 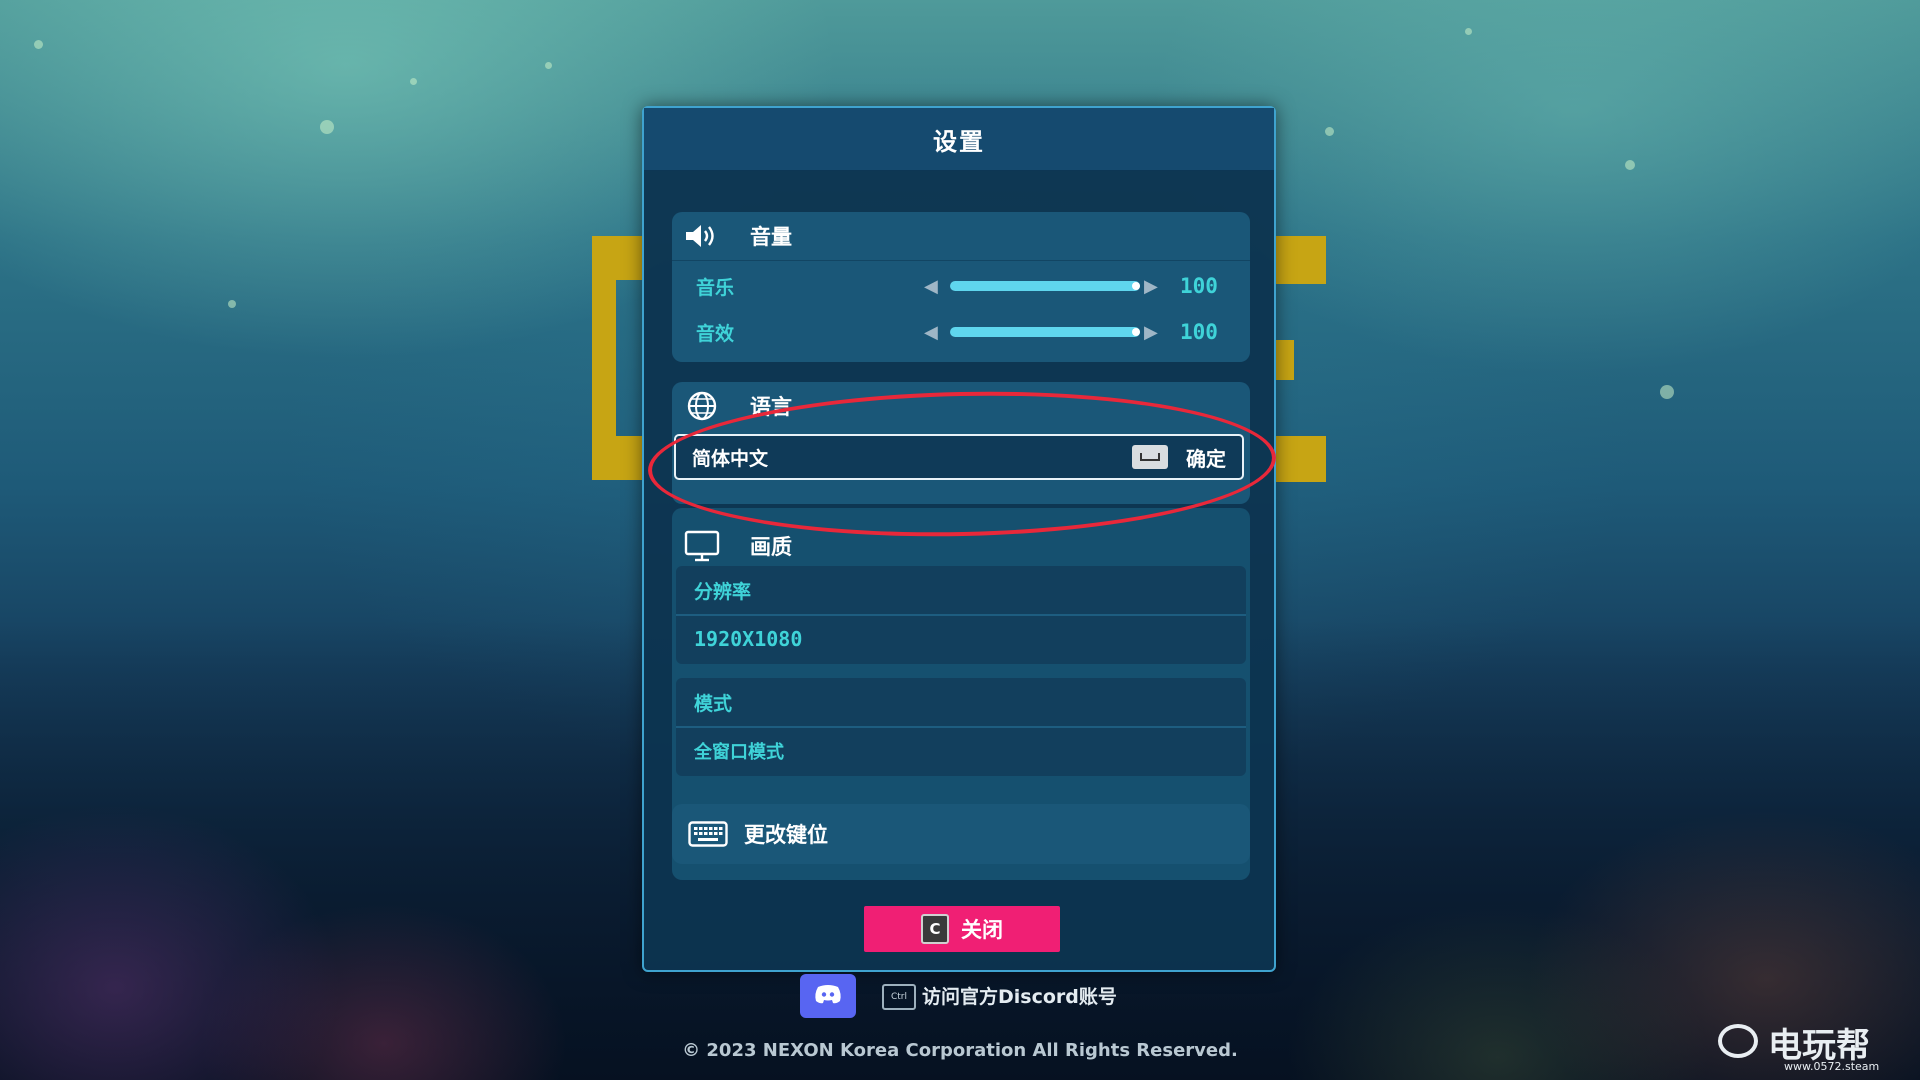 What do you see at coordinates (1136, 332) in the screenshot?
I see `sfx-slider-knob` at bounding box center [1136, 332].